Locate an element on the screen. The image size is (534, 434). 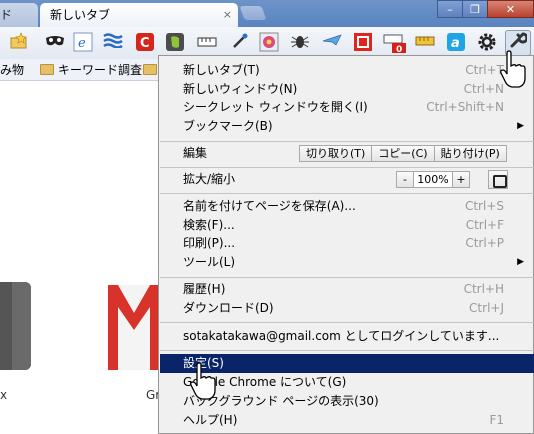
edit-button-group: 切り取り(T) コピー(C) 貼り付け(P) is located at coordinates (403, 153).